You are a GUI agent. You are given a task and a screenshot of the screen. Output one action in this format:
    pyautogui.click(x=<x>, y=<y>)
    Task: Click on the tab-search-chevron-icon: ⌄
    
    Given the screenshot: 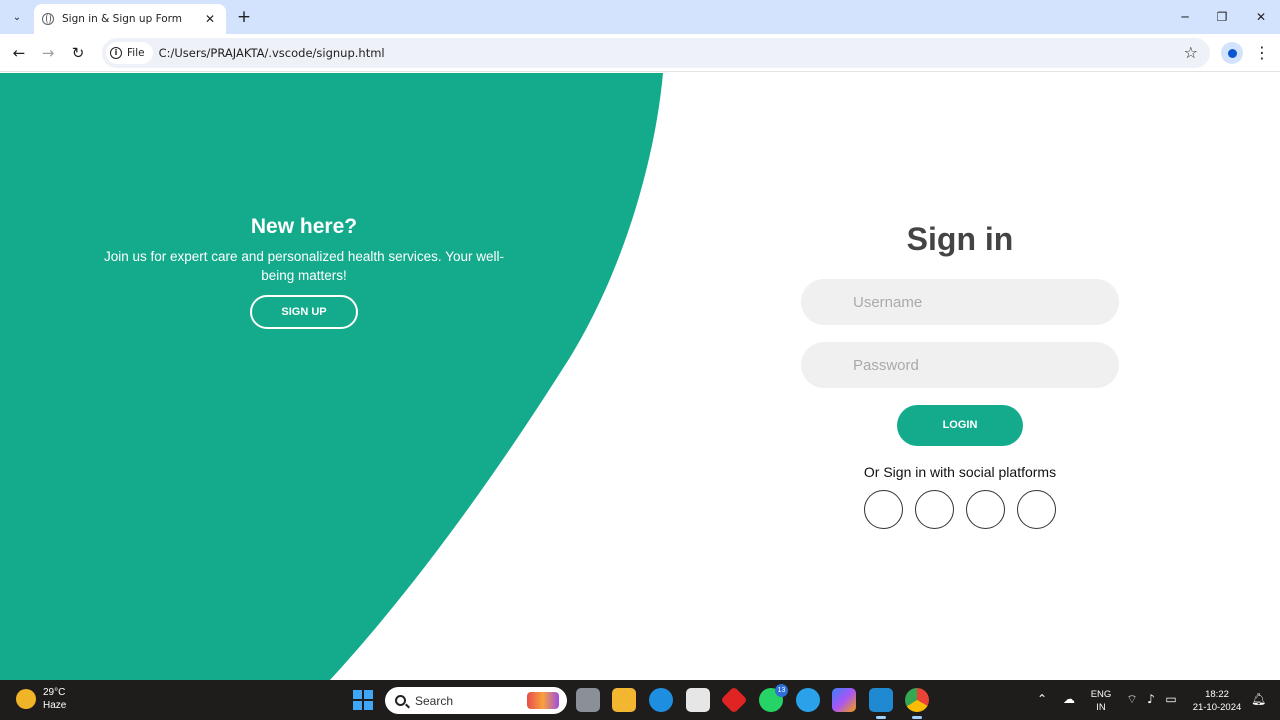 What is the action you would take?
    pyautogui.click(x=17, y=17)
    